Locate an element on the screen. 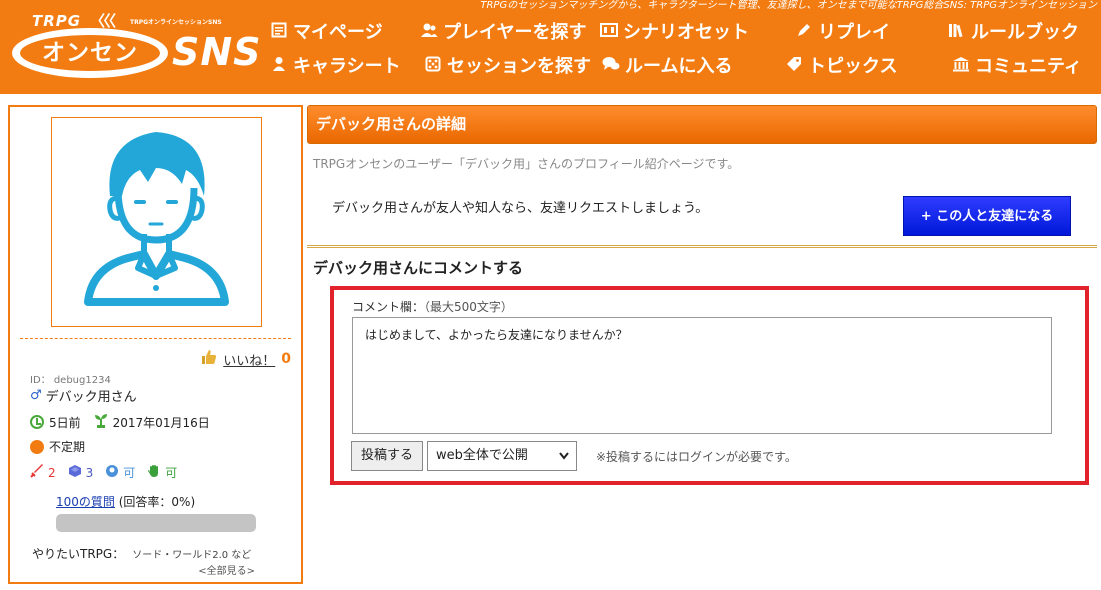 Image resolution: width=1101 pixels, height=590 pixels. questions-row: 100の質問 (回答率：0%) is located at coordinates (125, 501).